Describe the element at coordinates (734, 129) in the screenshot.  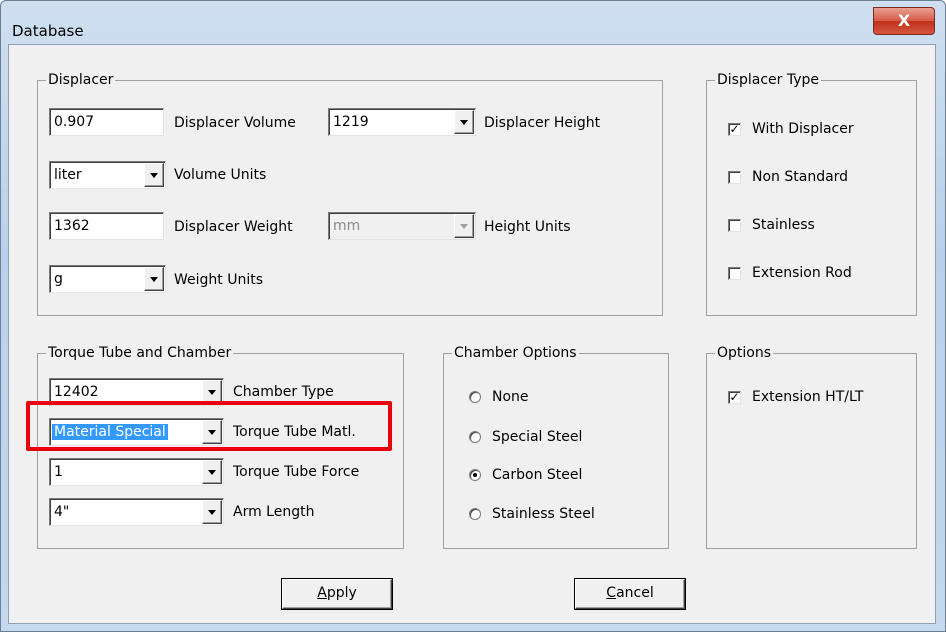
I see `with-displacer-checkbox: ✓` at that location.